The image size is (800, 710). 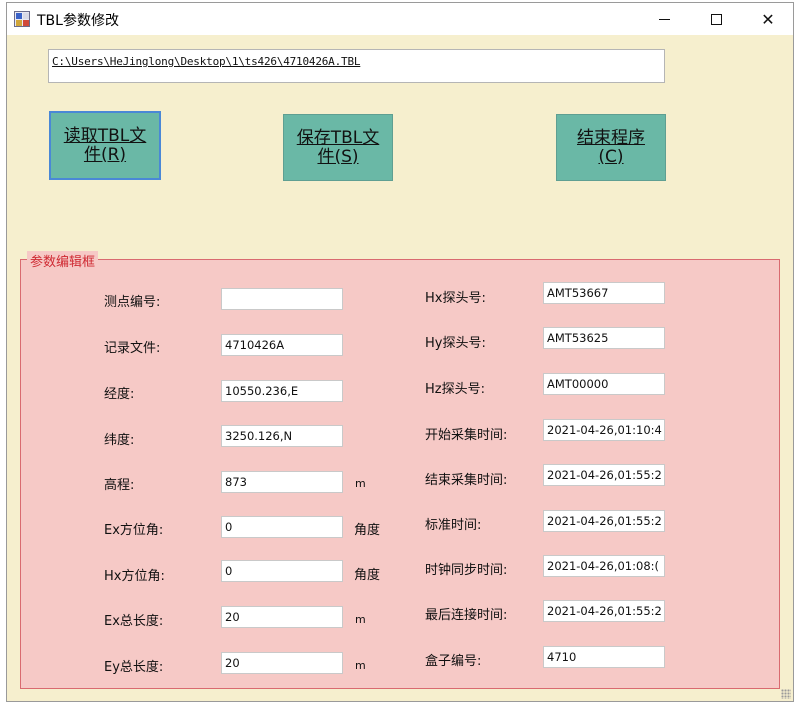 I want to click on clock-sync-time-label: 时钟同步时间:, so click(x=466, y=570).